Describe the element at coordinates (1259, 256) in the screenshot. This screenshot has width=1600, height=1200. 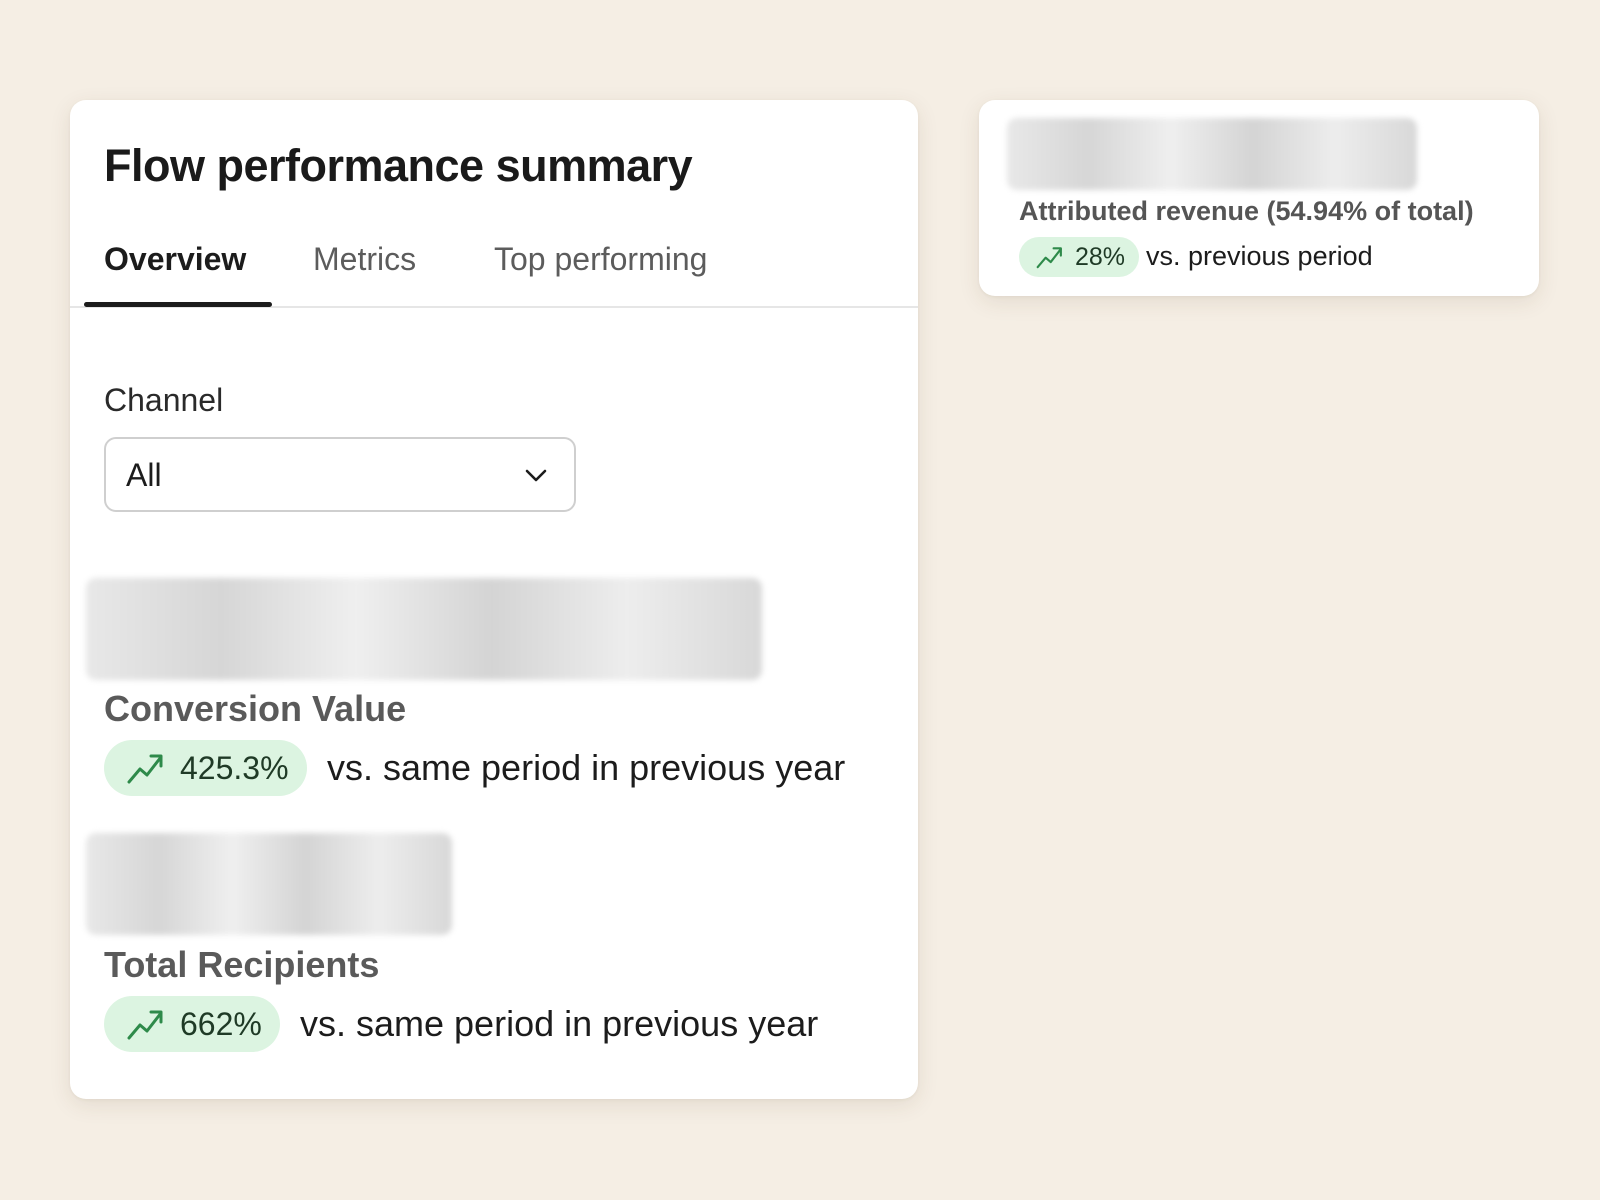
I see `attributed-revenue-comparison-text: vs. previous period` at that location.